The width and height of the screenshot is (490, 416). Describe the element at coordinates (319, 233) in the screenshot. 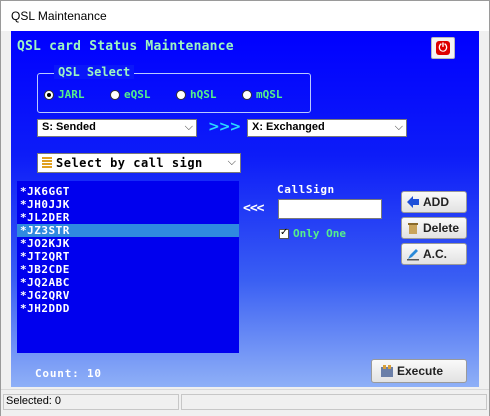

I see `only-one-label: Only One` at that location.